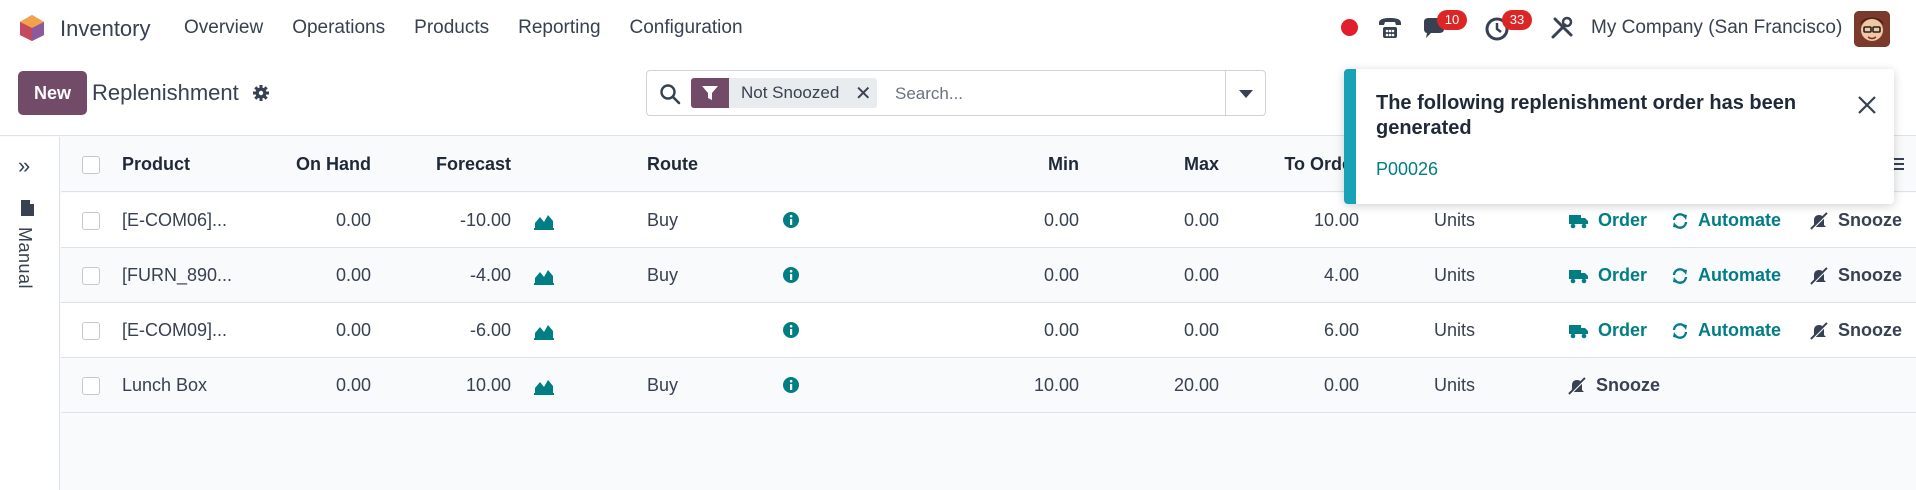 Image resolution: width=1916 pixels, height=490 pixels. What do you see at coordinates (24, 166) in the screenshot?
I see `expand-panel-icon: »` at bounding box center [24, 166].